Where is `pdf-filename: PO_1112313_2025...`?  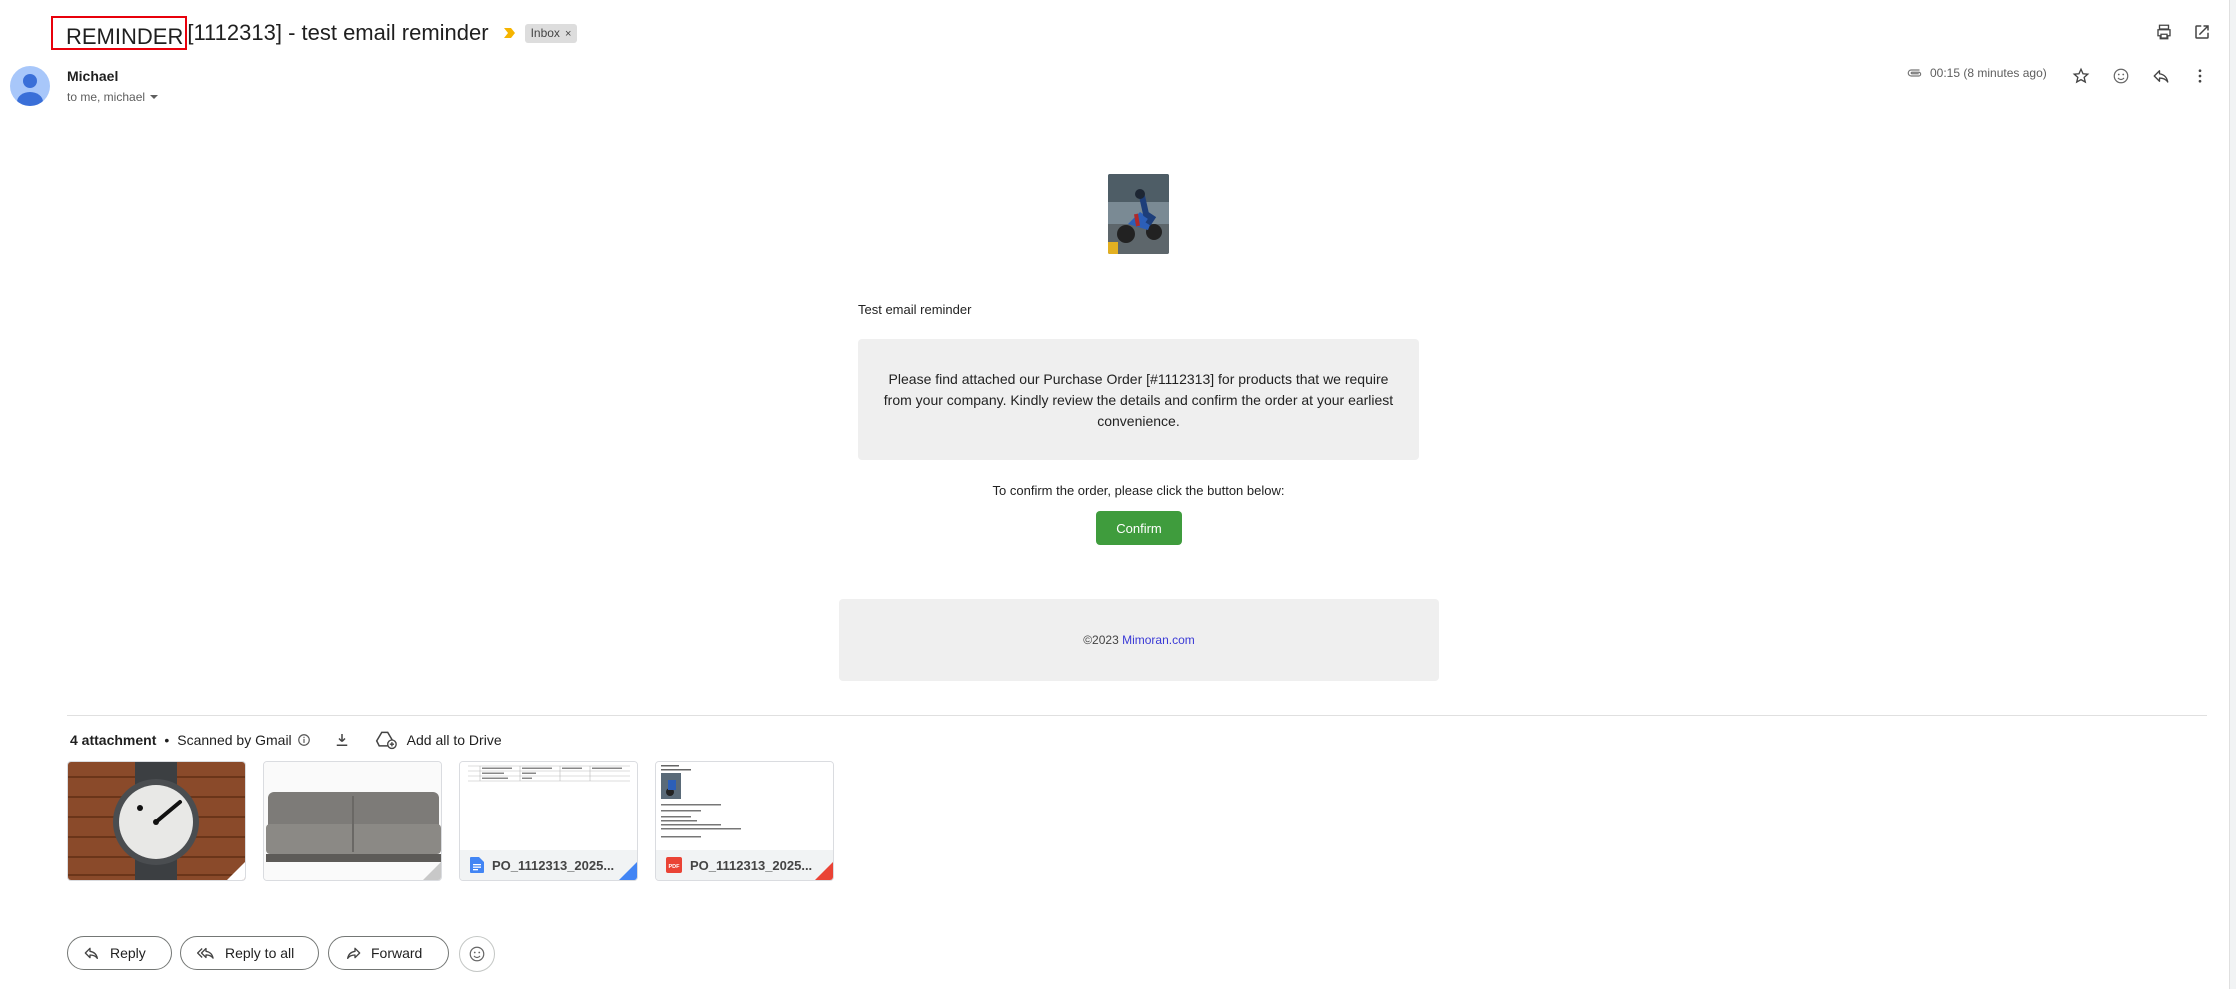 pdf-filename: PO_1112313_2025... is located at coordinates (751, 865).